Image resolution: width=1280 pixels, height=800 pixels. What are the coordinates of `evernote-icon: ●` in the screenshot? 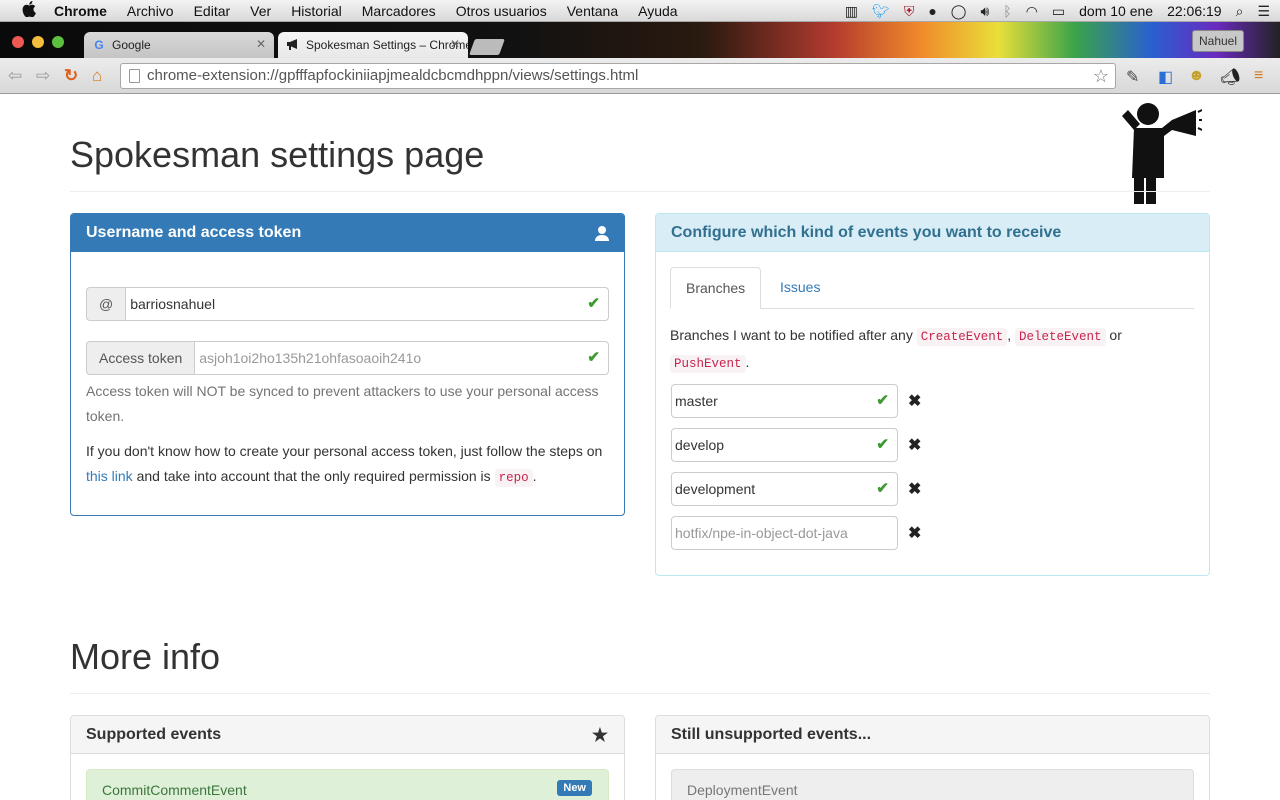 It's located at (932, 11).